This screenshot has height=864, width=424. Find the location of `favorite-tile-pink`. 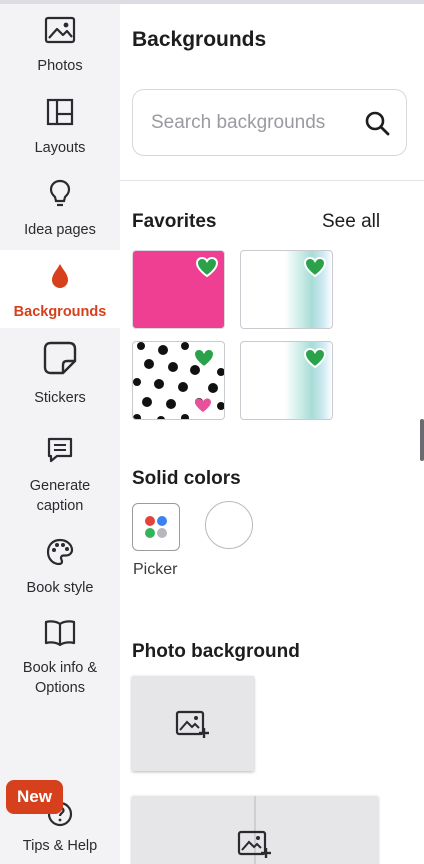

favorite-tile-pink is located at coordinates (178, 289).